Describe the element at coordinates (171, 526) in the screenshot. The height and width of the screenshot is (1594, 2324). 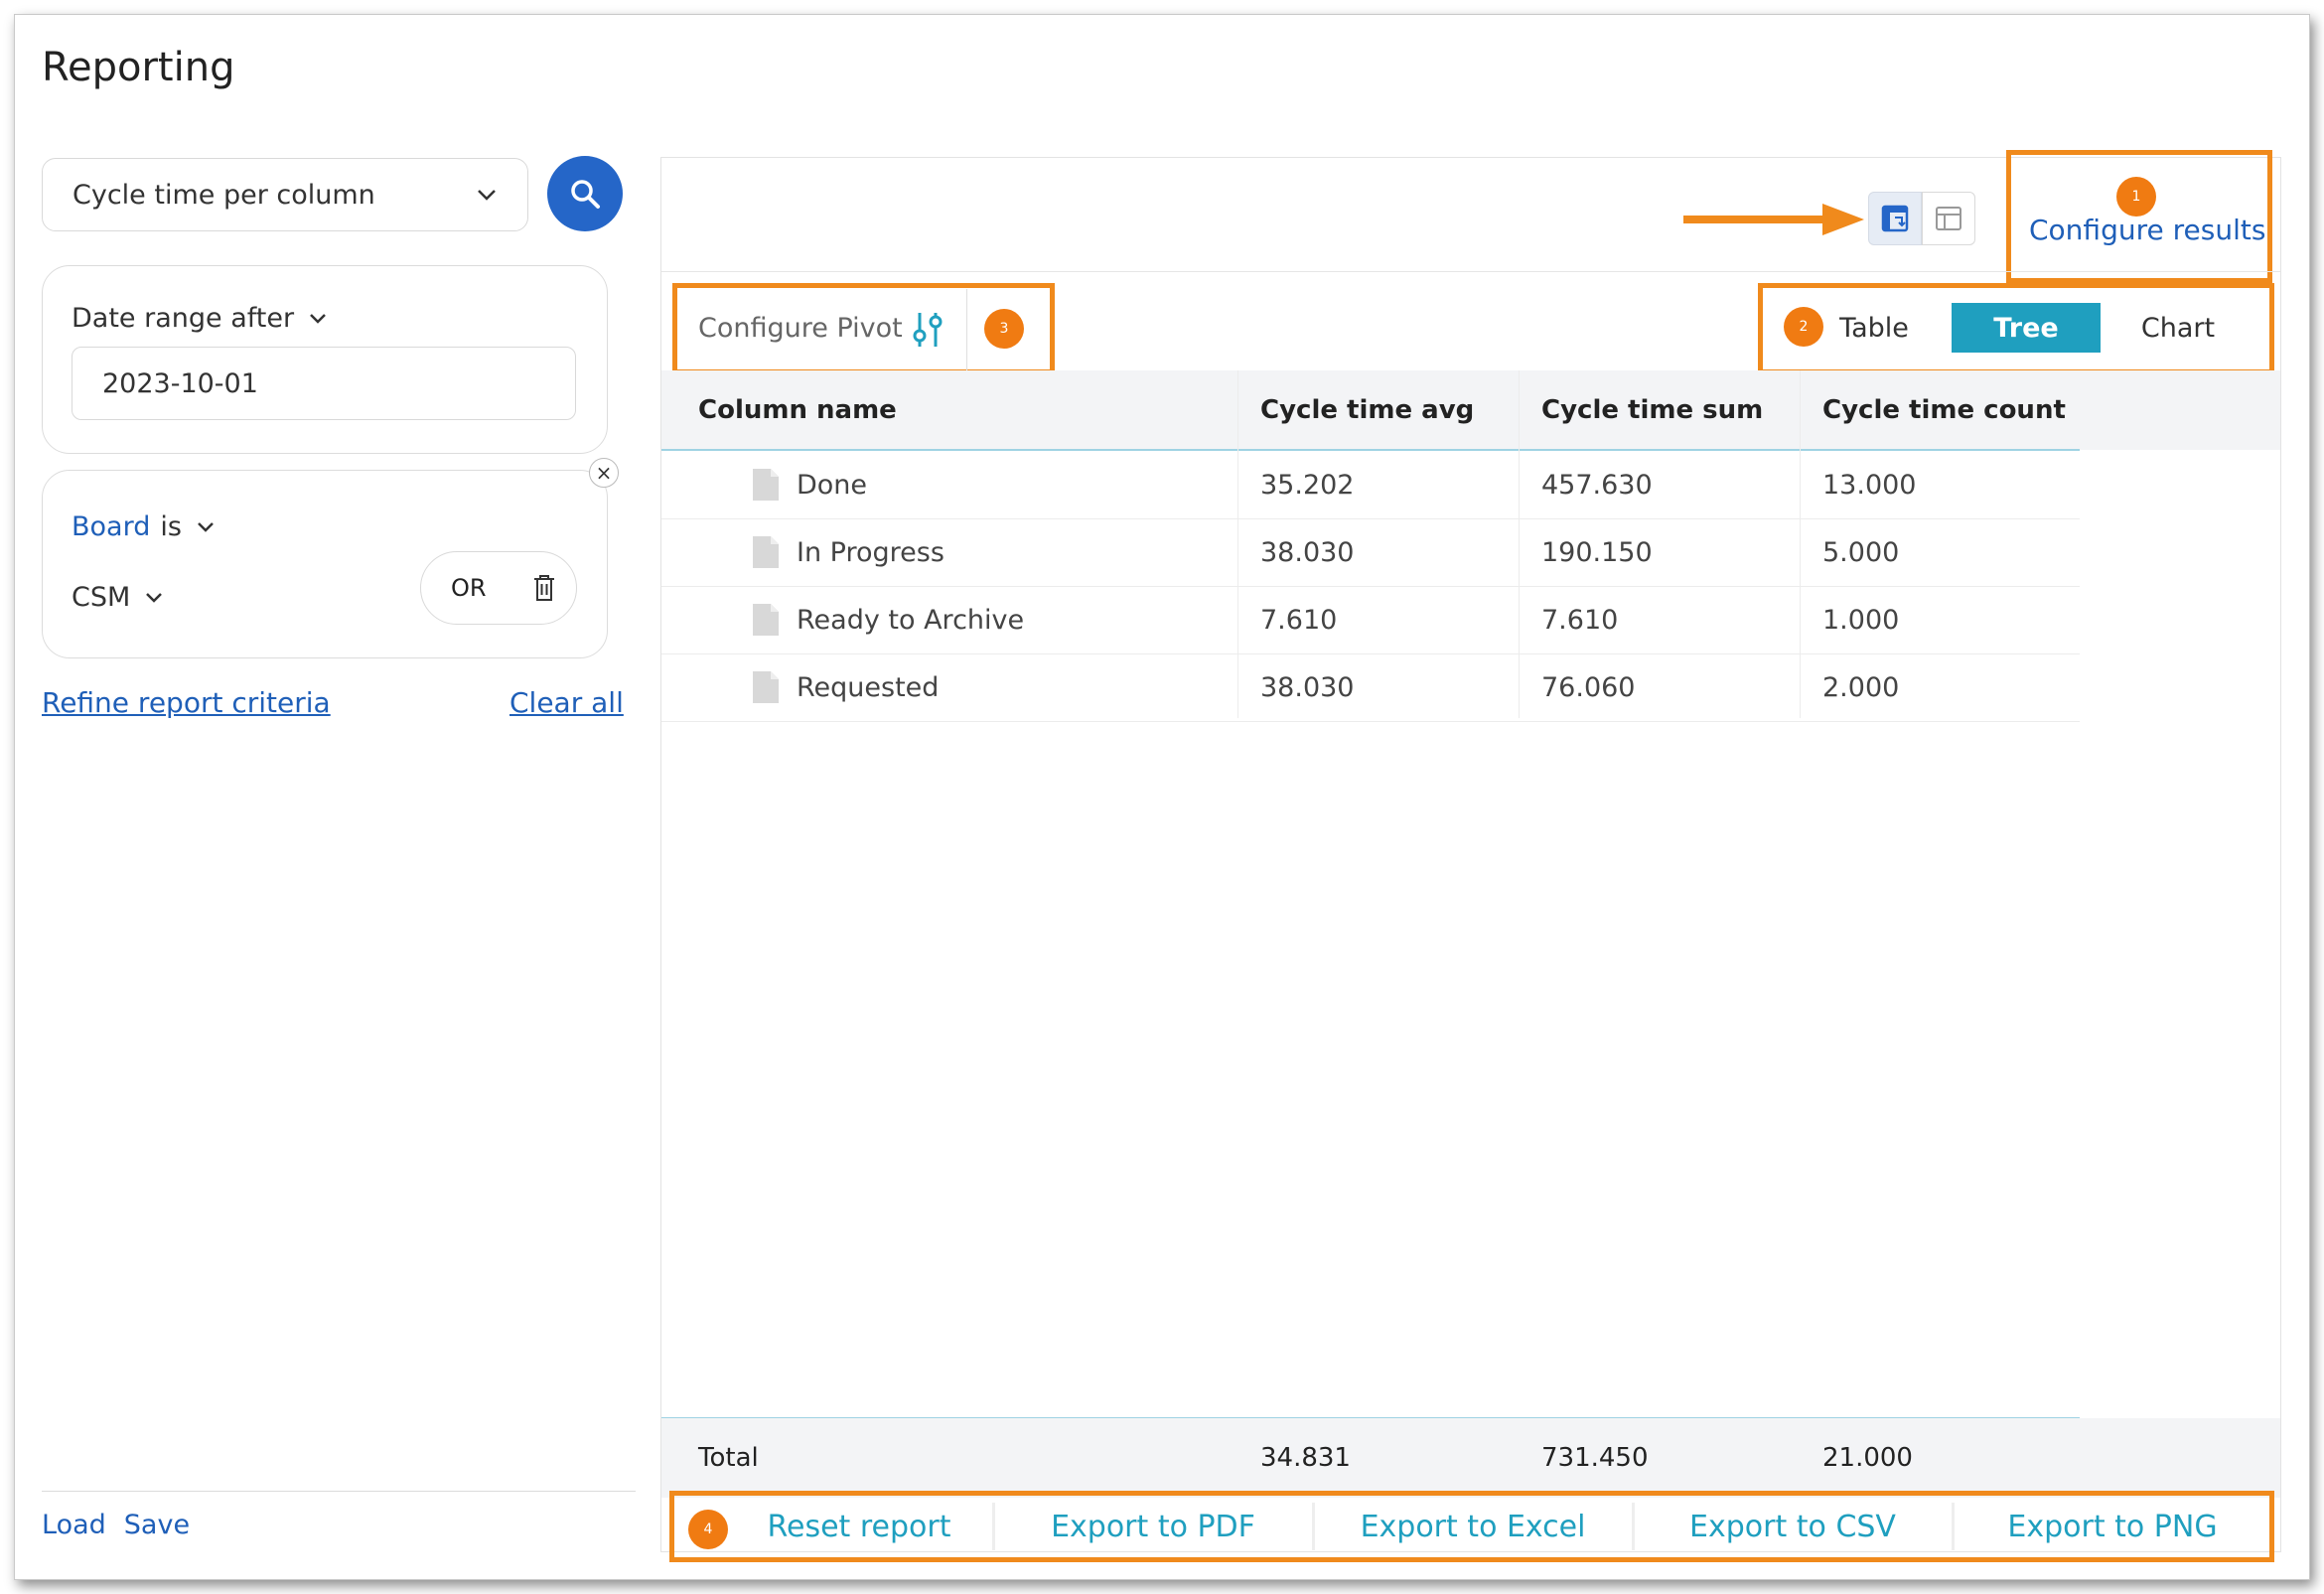
I see `board-filter-operator: is` at that location.